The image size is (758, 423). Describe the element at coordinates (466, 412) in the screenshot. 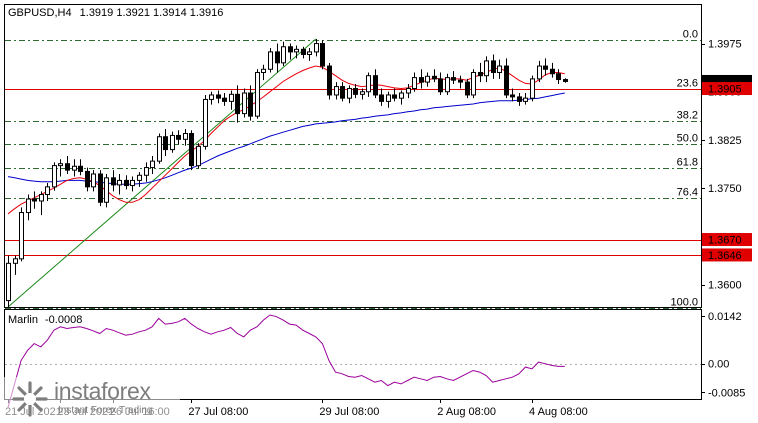

I see `time-tick-label: 2 Aug 08:00` at that location.